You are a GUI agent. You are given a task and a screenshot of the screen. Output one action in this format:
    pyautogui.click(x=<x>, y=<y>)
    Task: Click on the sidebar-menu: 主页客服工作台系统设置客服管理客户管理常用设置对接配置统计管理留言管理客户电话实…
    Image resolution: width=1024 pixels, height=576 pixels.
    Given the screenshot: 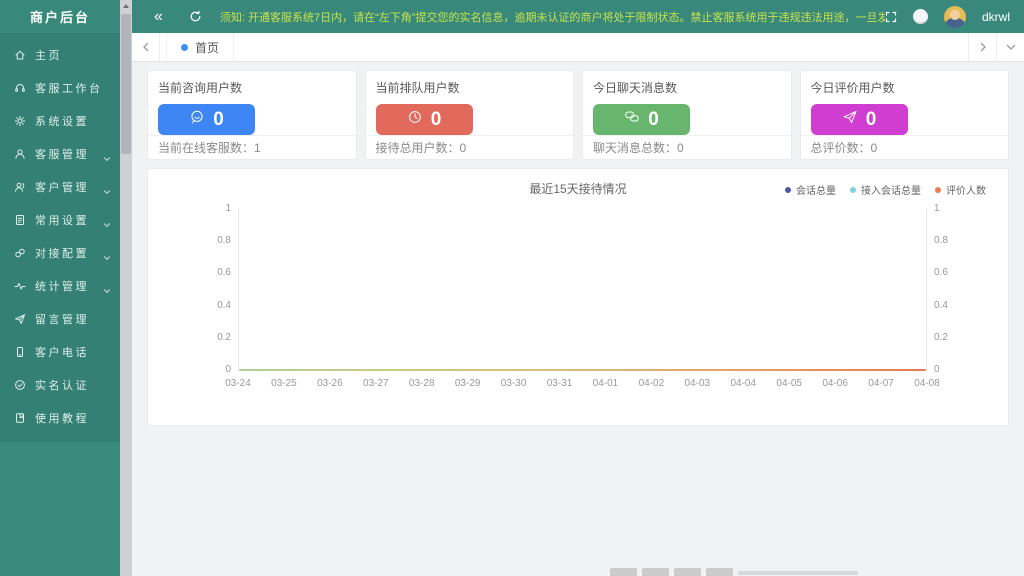 What is the action you would take?
    pyautogui.click(x=60, y=237)
    